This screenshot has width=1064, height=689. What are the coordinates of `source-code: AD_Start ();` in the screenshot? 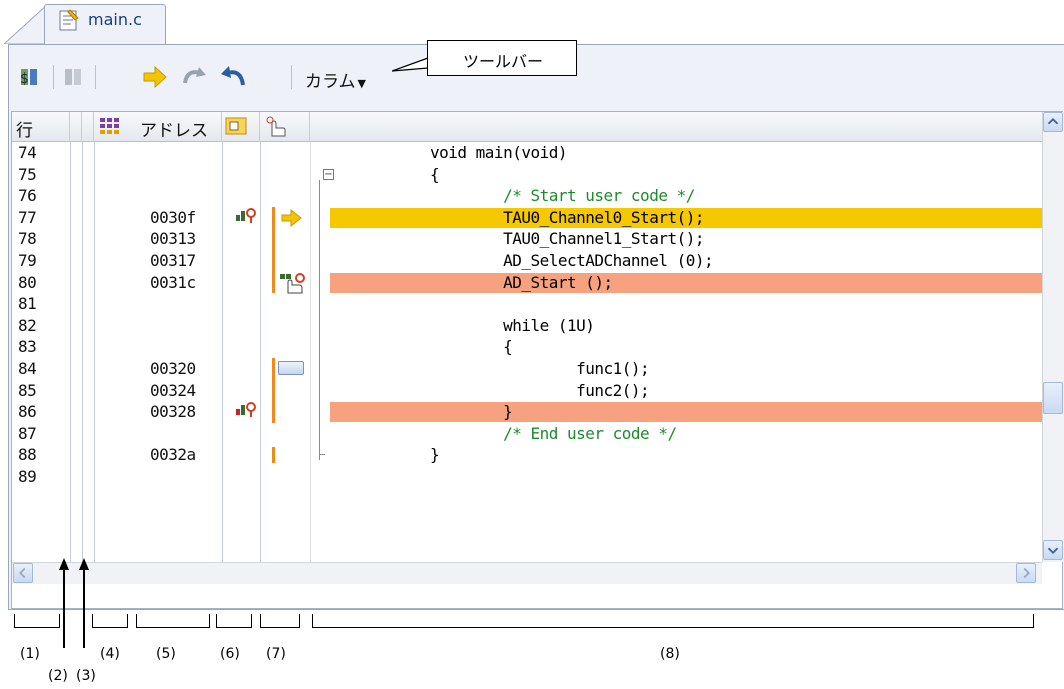 It's located at (521, 283).